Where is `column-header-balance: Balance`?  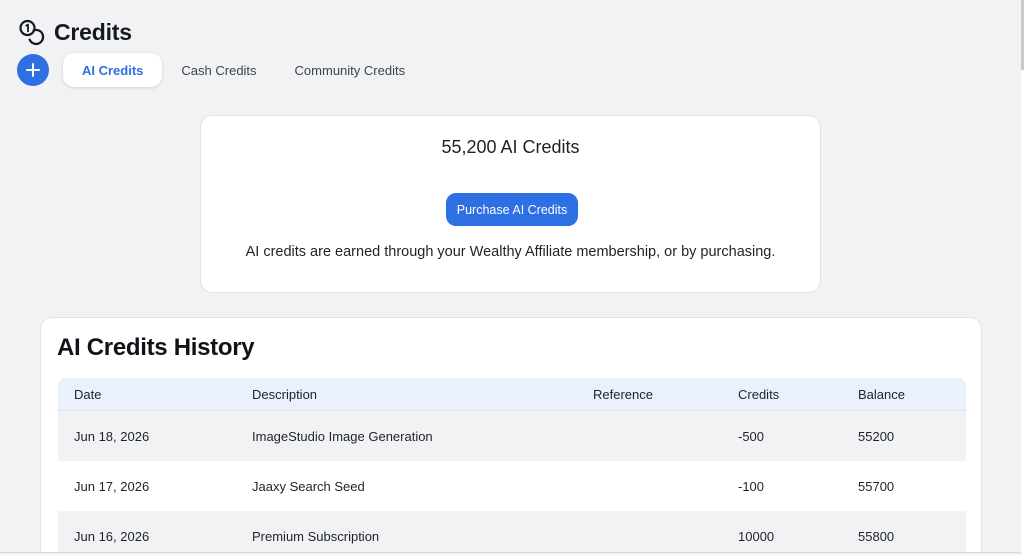 column-header-balance: Balance is located at coordinates (881, 394).